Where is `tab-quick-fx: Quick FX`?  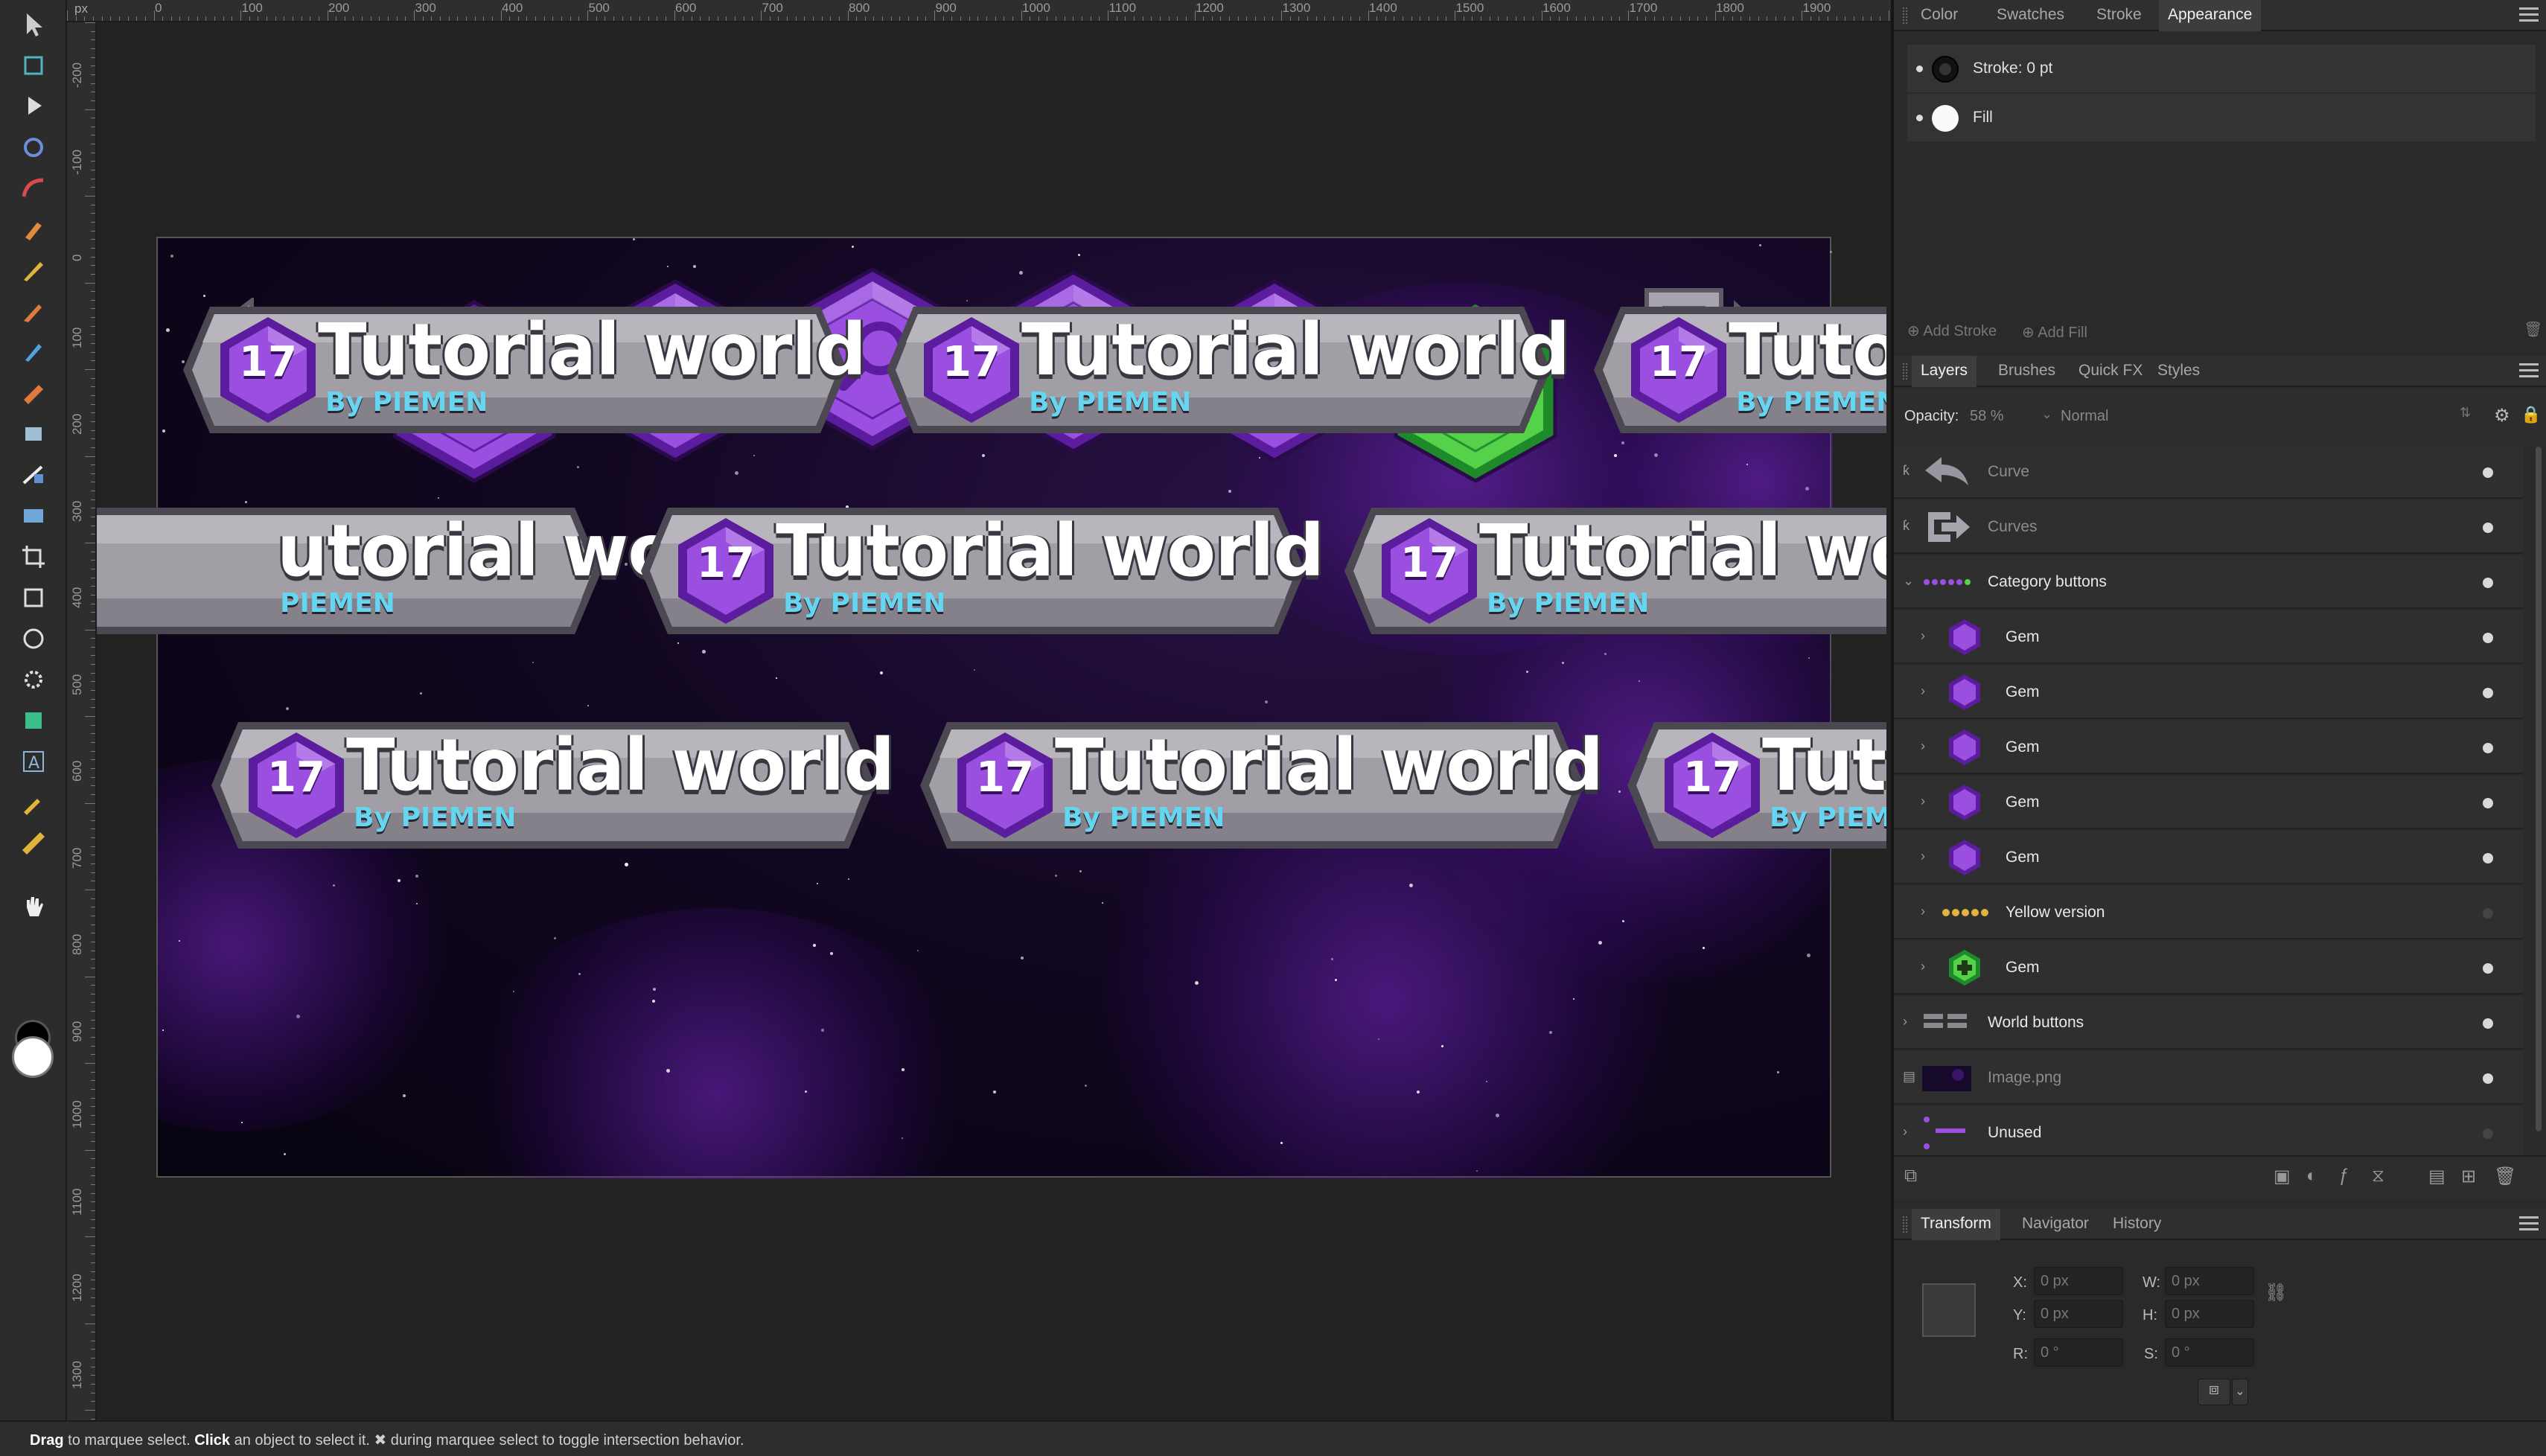 tab-quick-fx: Quick FX is located at coordinates (2110, 371).